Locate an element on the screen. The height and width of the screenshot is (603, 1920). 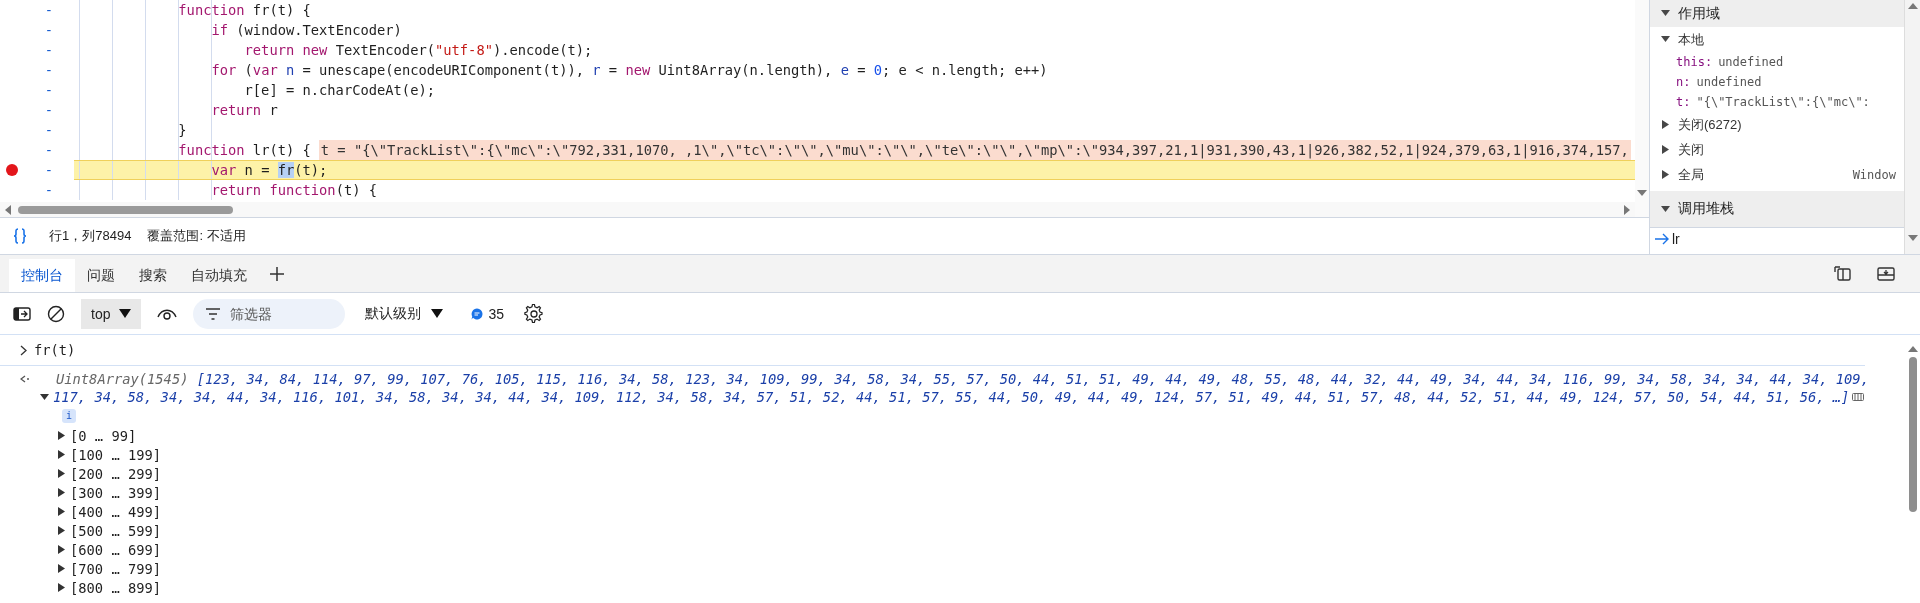
inline-value: t = "{\"TrackList\":{\"mc\":\"792,331,1070, ,1\",\"tc\":\"\",\"mu\":\"\",\"te\":\"\",\"mp\":\"934,397,21,1|931,390,43,1|926,382,52,1|924,379,63,1|916,374,157, is located at coordinates (974, 150).